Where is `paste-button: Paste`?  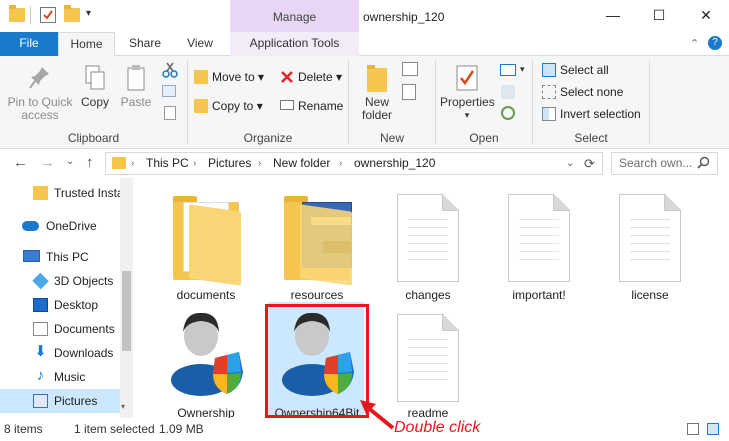 paste-button: Paste is located at coordinates (136, 86).